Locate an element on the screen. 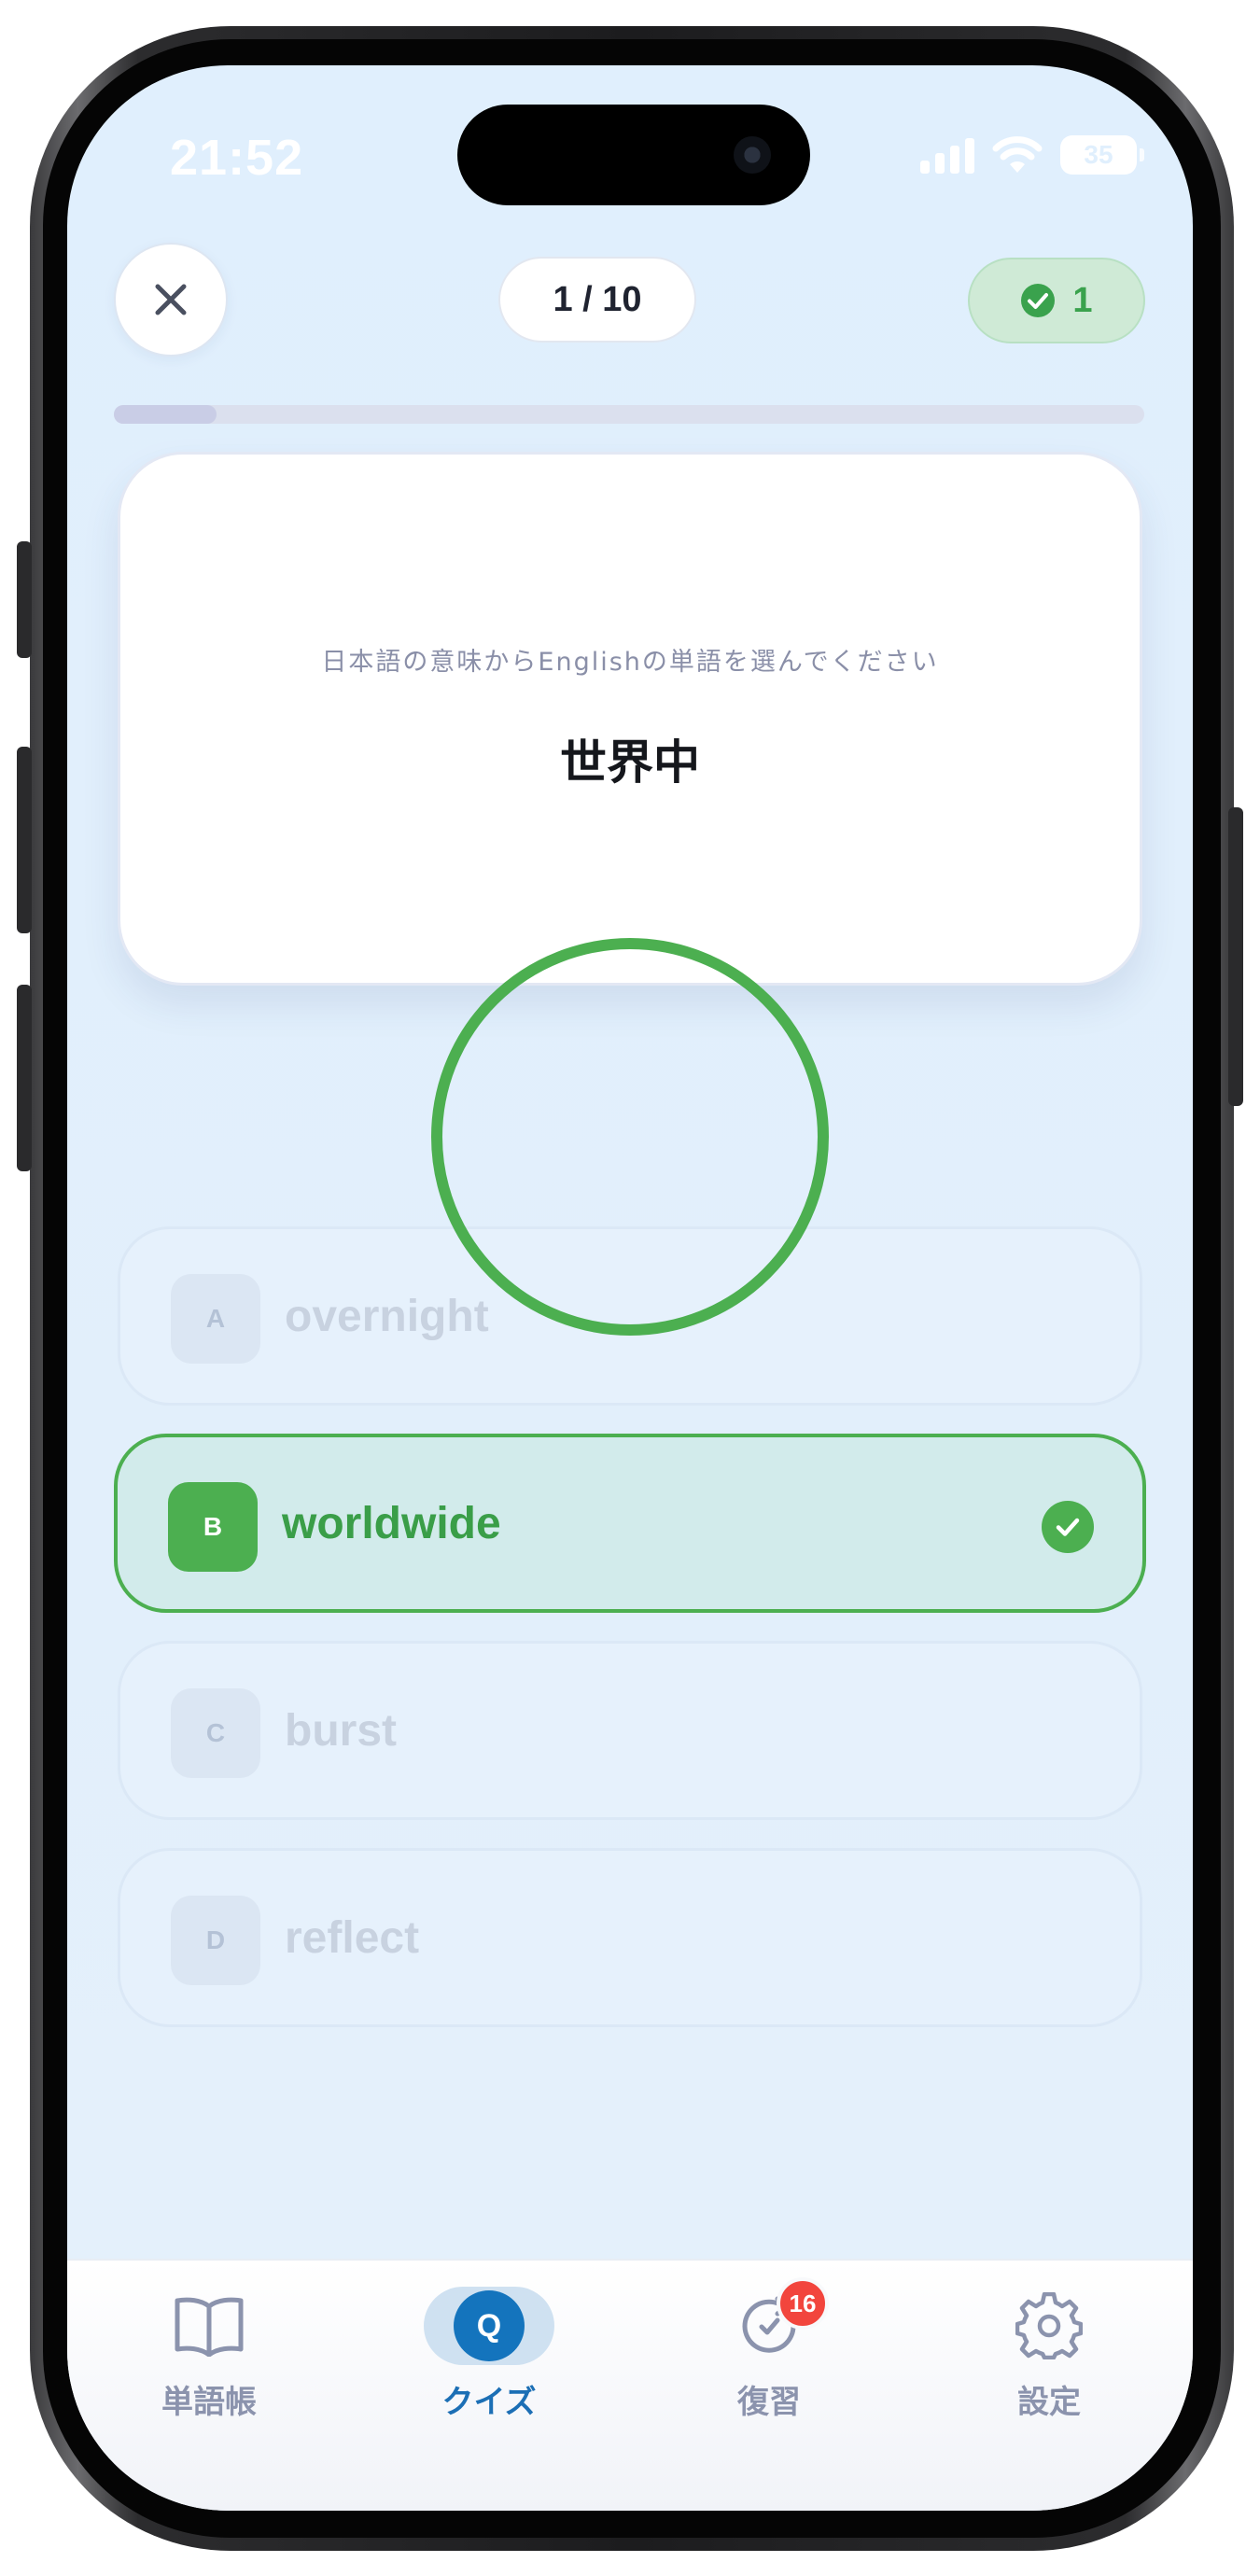 This screenshot has width=1260, height=2576. correct-count-badge: 1 is located at coordinates (1056, 300).